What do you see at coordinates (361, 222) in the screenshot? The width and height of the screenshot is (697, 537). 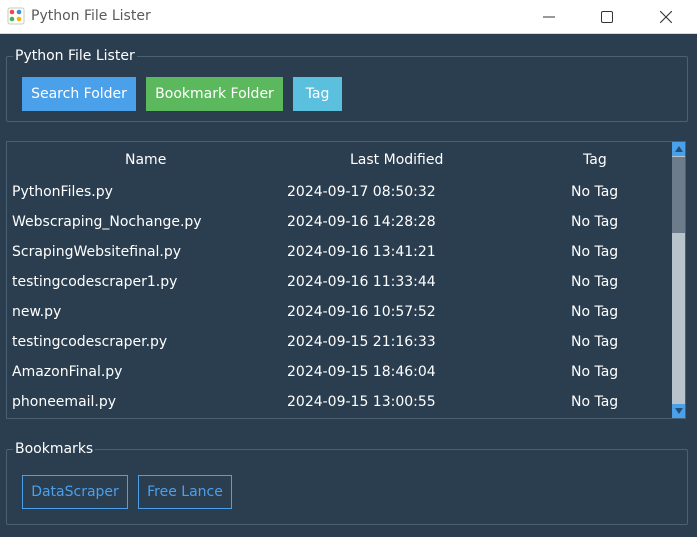 I see `file-modified: 2024-09-16 14:28:28` at bounding box center [361, 222].